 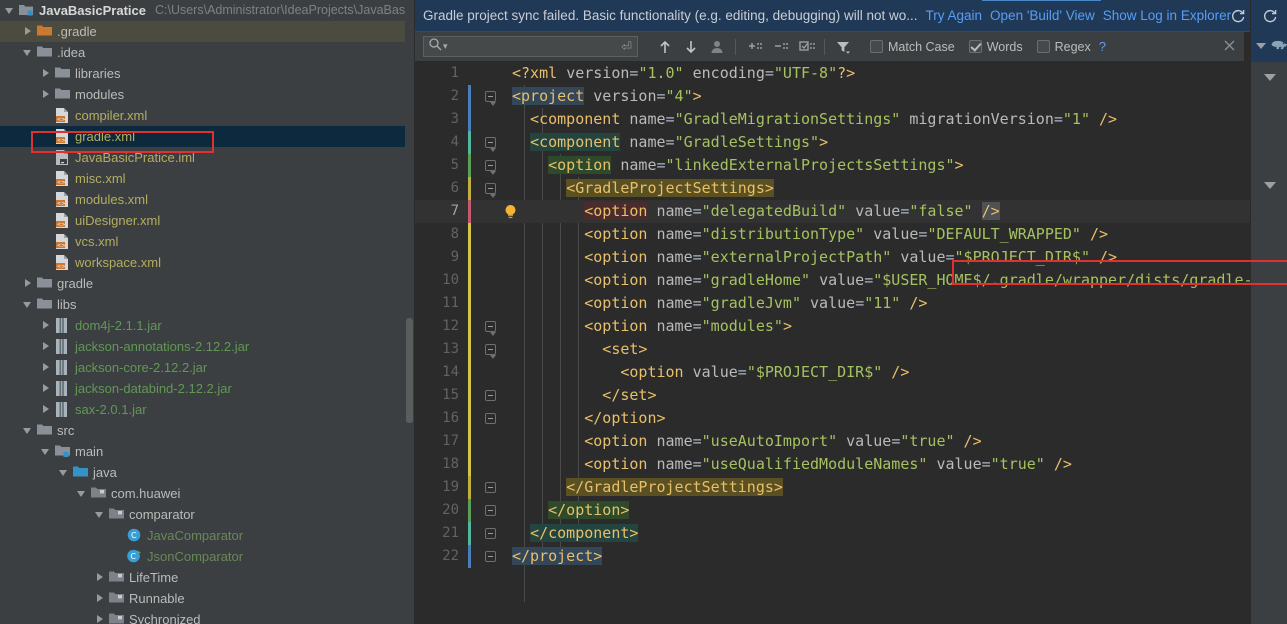 I want to click on editor-line: 22 </project>, so click(x=851, y=556).